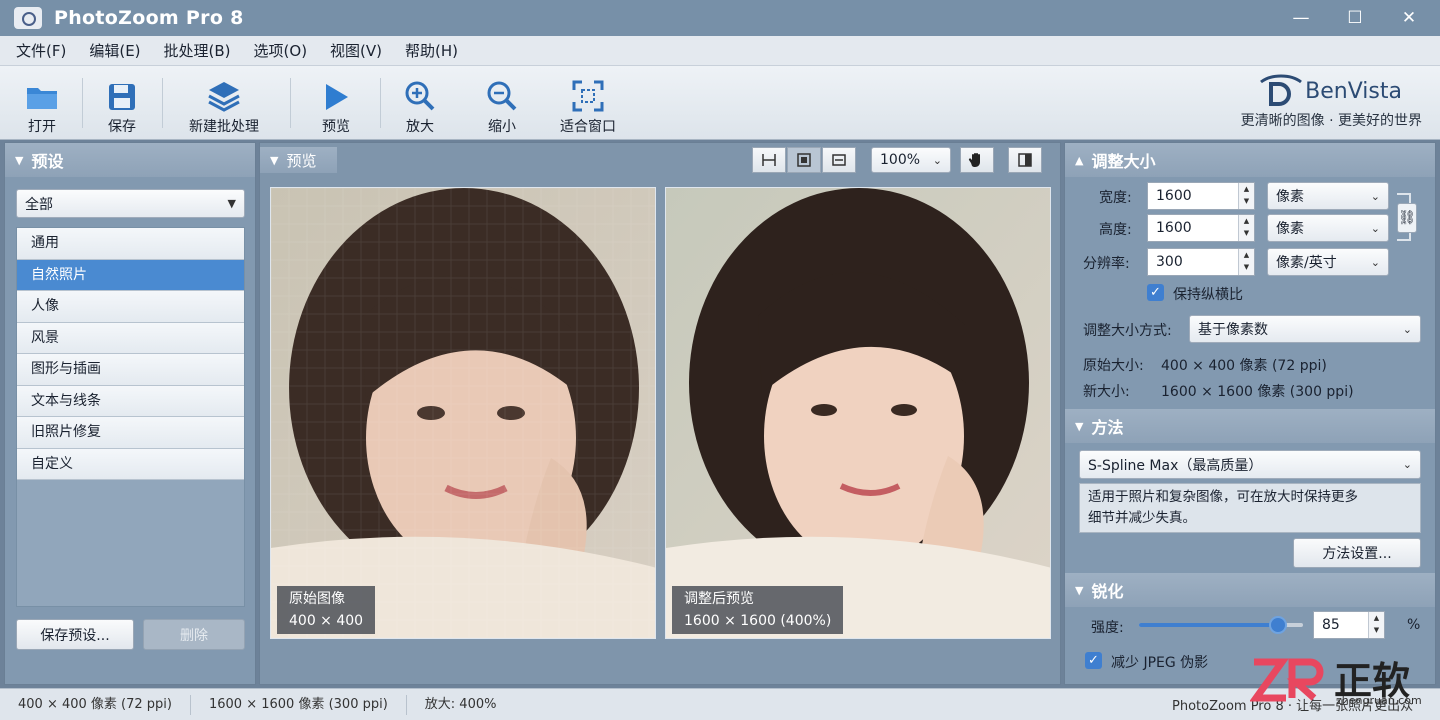  Describe the element at coordinates (130, 307) in the screenshot. I see `preset-item-portrait: 人像` at that location.